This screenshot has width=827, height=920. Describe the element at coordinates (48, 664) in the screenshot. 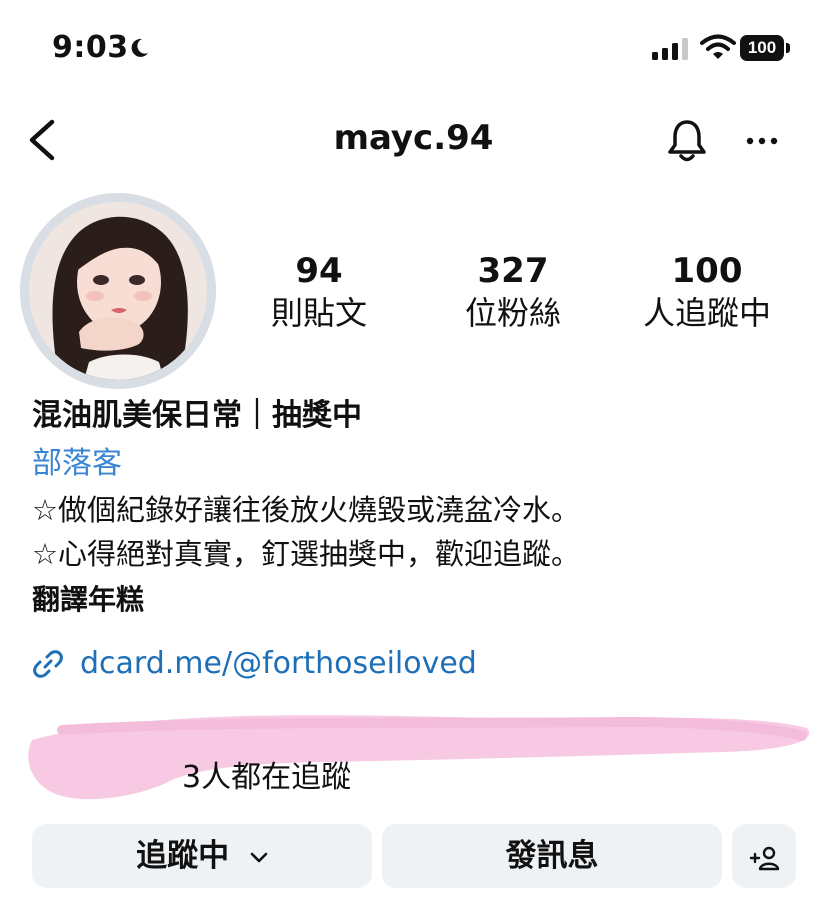

I see `link-icon` at that location.